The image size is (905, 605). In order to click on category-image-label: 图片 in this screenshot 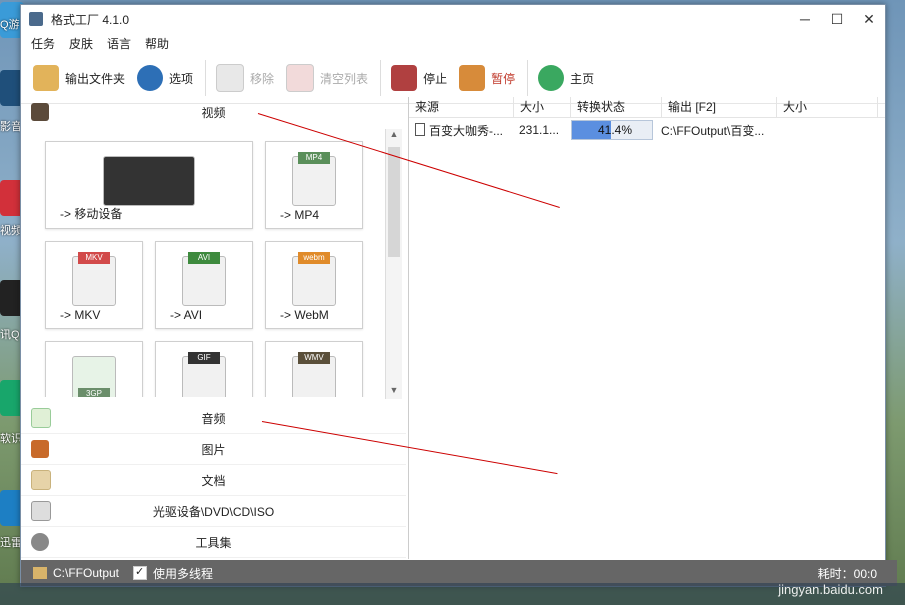, I will do `click(213, 449)`.